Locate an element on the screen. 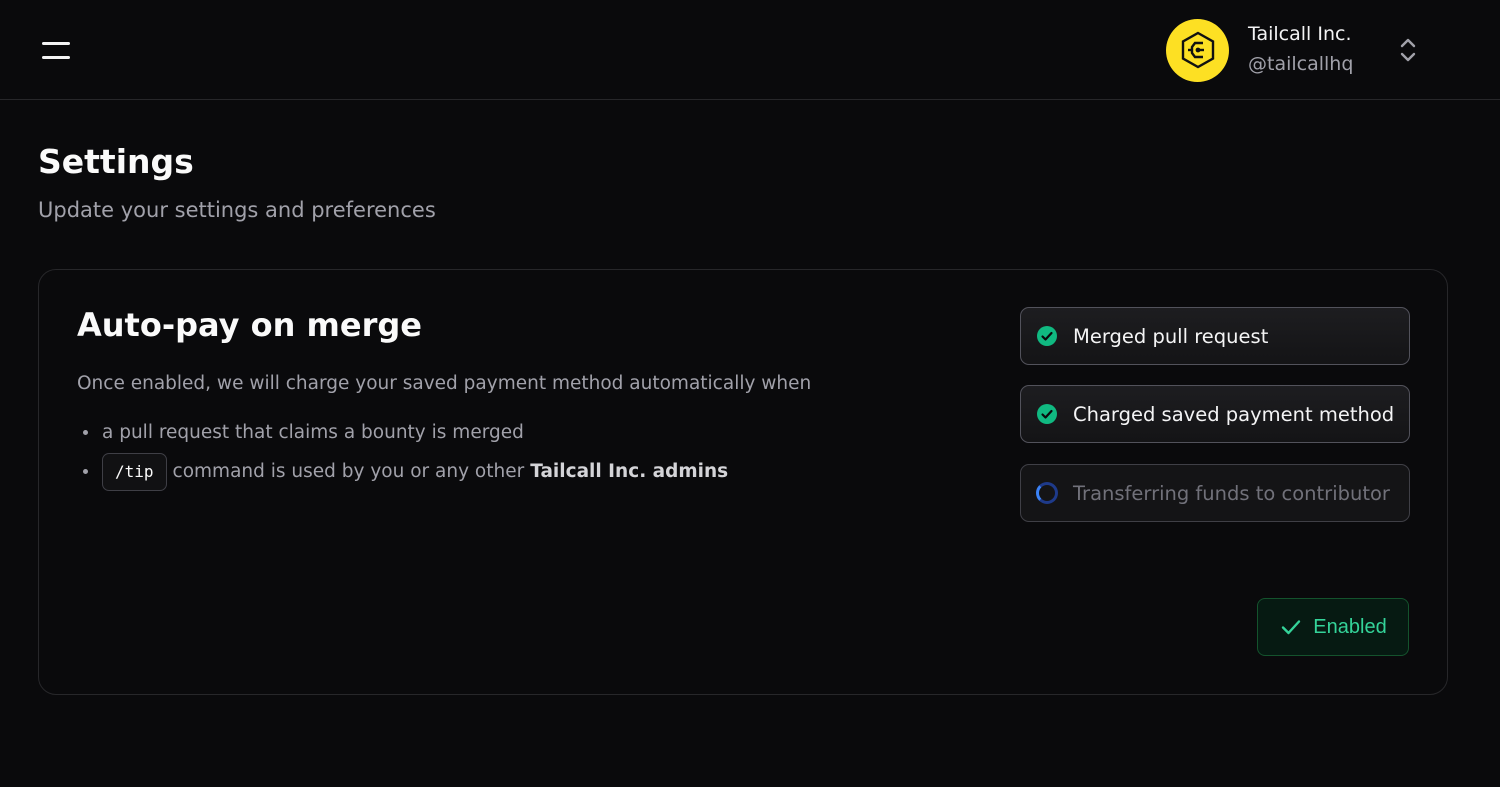  enabled-button: Enabled is located at coordinates (1333, 627).